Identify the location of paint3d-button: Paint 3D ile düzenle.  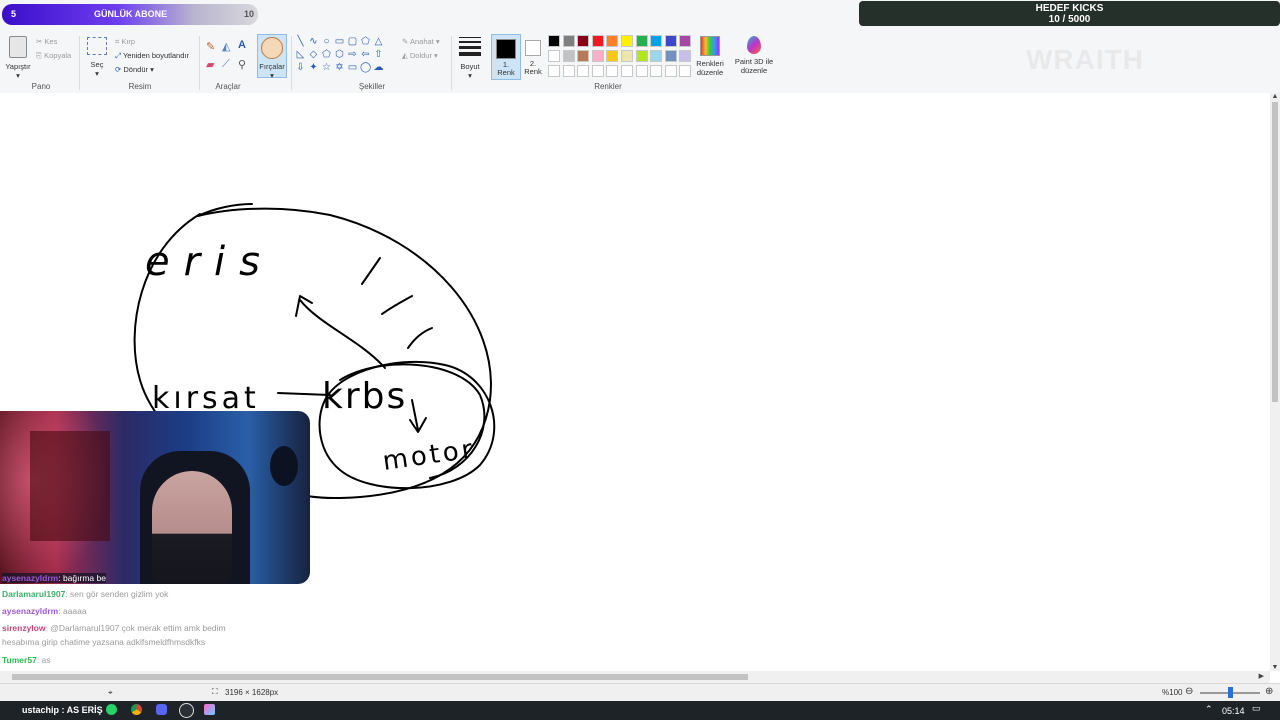
(754, 55).